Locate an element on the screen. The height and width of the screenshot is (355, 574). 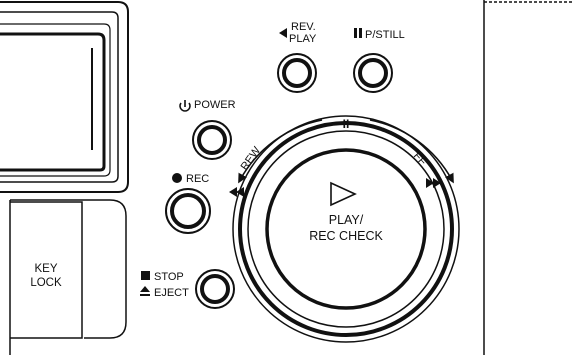
key-lock-label-line2: LOCK is located at coordinates (46, 283).